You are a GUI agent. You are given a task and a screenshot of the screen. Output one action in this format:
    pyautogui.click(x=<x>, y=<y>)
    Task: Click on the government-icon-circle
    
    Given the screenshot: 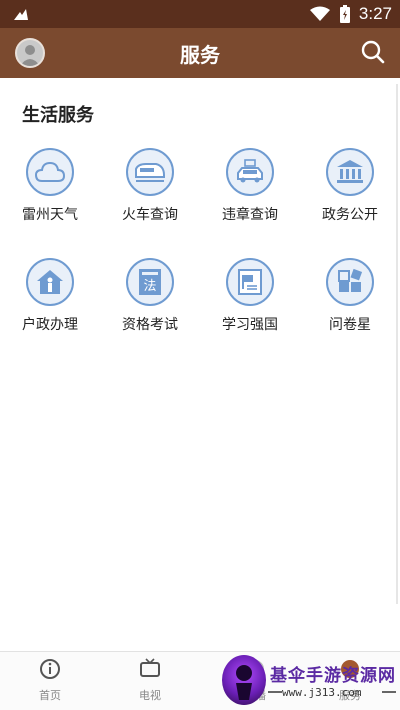 What is the action you would take?
    pyautogui.click(x=350, y=172)
    